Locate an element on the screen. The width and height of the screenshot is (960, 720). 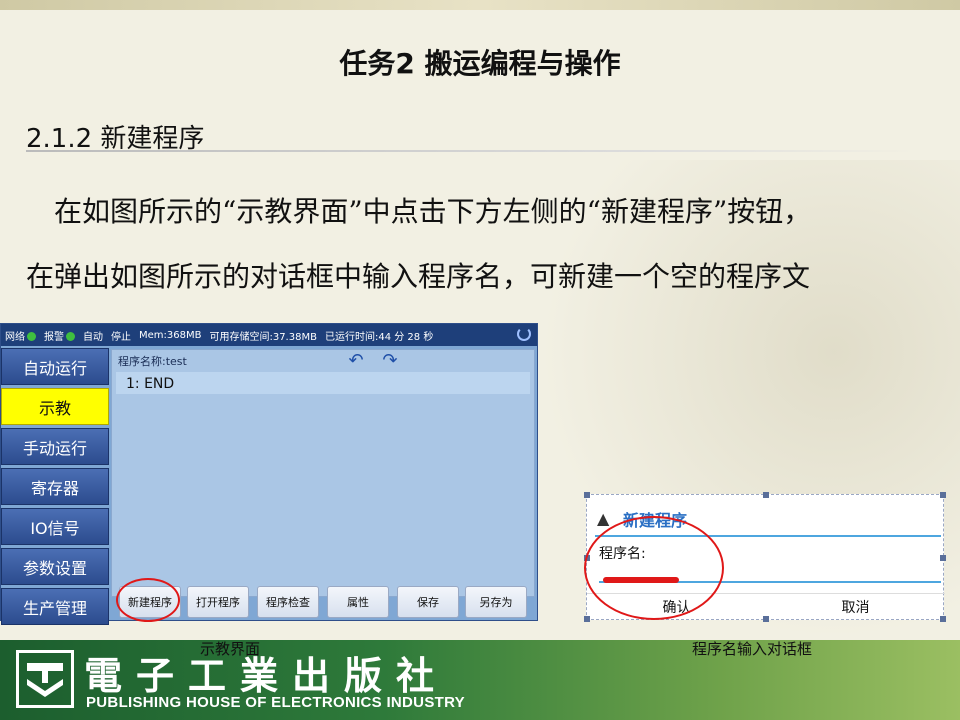
storage-status: 可用存储空间:37.38MB is located at coordinates (263, 337).